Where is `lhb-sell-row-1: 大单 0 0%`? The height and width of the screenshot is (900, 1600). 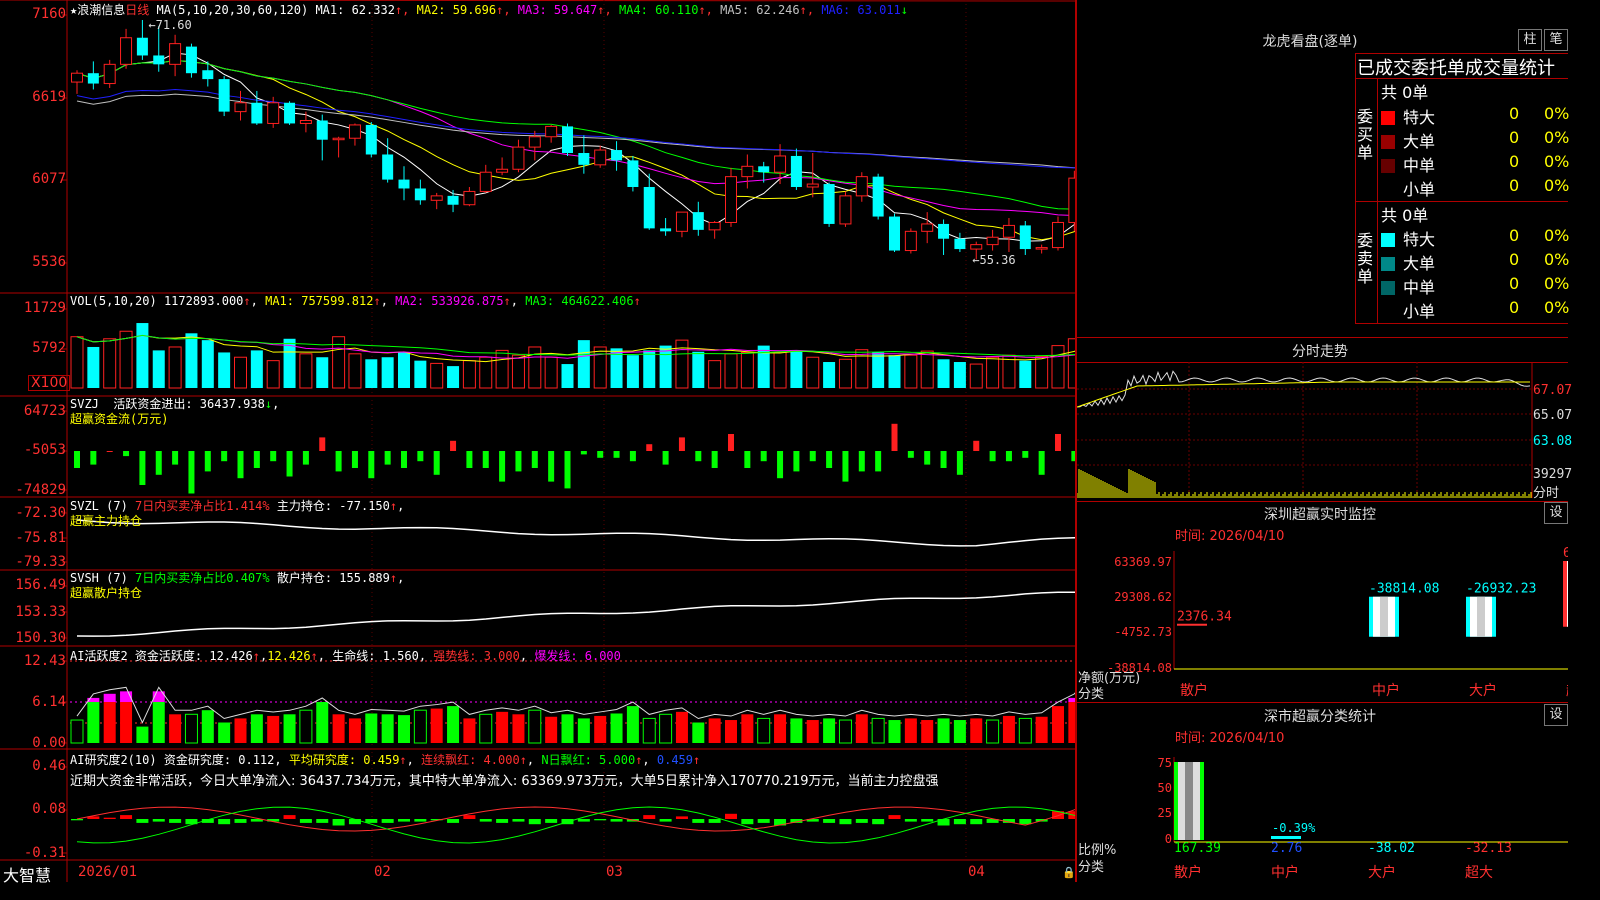
lhb-sell-row-1: 大单 0 0% is located at coordinates (1475, 262).